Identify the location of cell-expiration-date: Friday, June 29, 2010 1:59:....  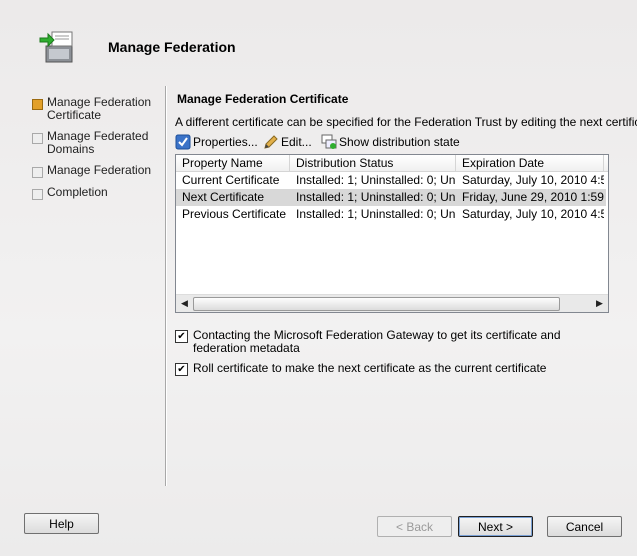
(533, 197).